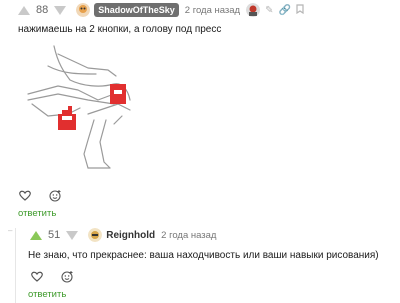 This screenshot has width=400, height=303. I want to click on username: ShadowOfTheSky, so click(136, 10).